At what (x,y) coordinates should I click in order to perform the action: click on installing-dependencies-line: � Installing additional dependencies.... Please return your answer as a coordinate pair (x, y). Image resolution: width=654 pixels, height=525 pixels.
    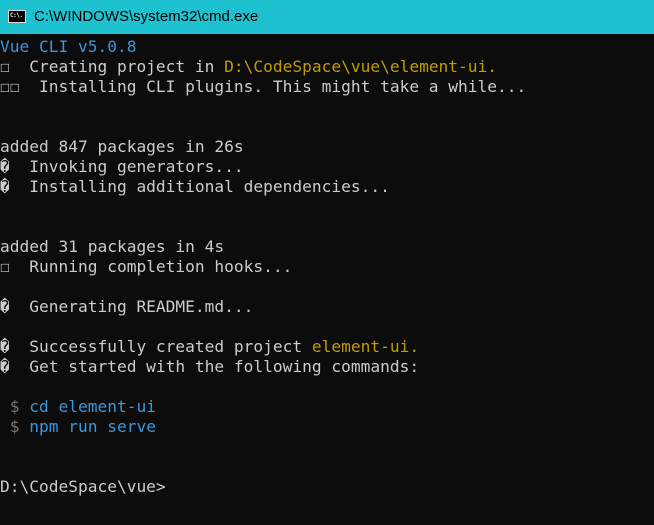
    Looking at the image, I should click on (195, 186).